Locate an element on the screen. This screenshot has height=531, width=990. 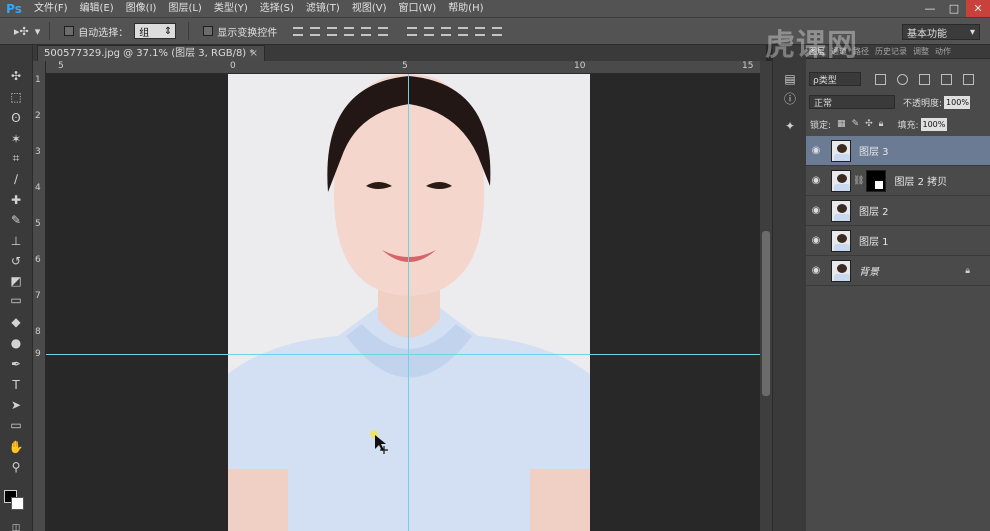
distribute-hcenter-icon is located at coordinates (479, 31).